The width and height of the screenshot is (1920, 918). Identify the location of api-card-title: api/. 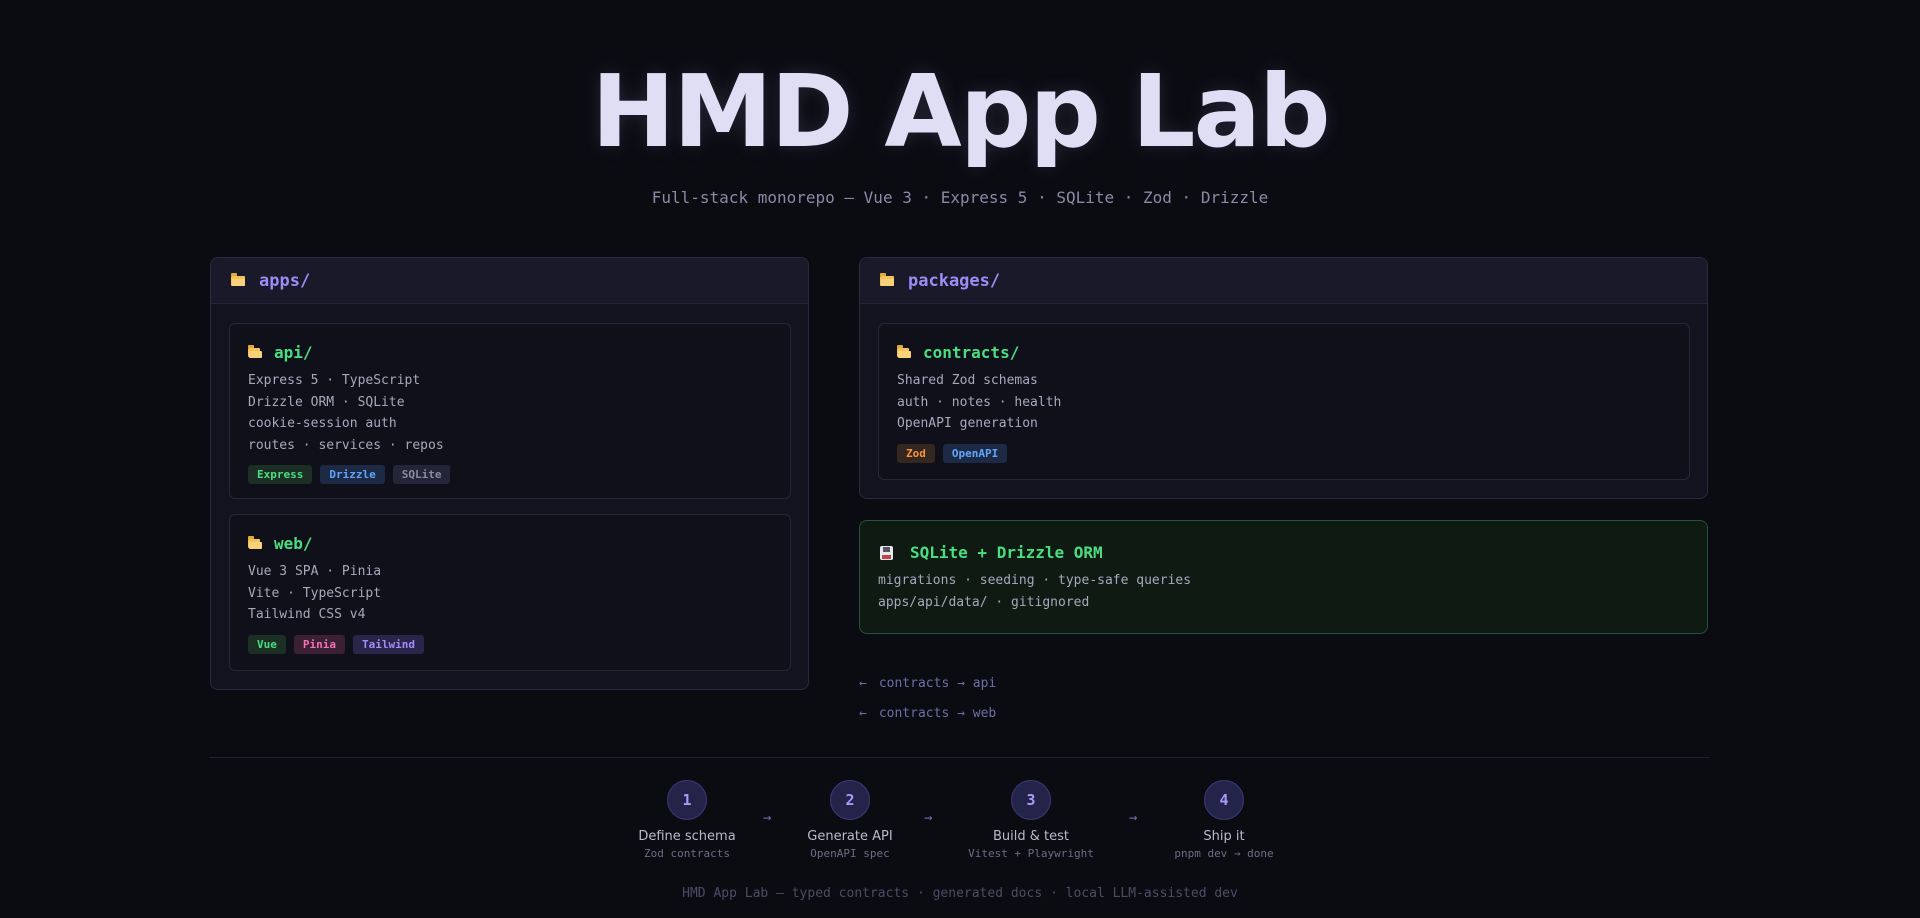
(293, 352).